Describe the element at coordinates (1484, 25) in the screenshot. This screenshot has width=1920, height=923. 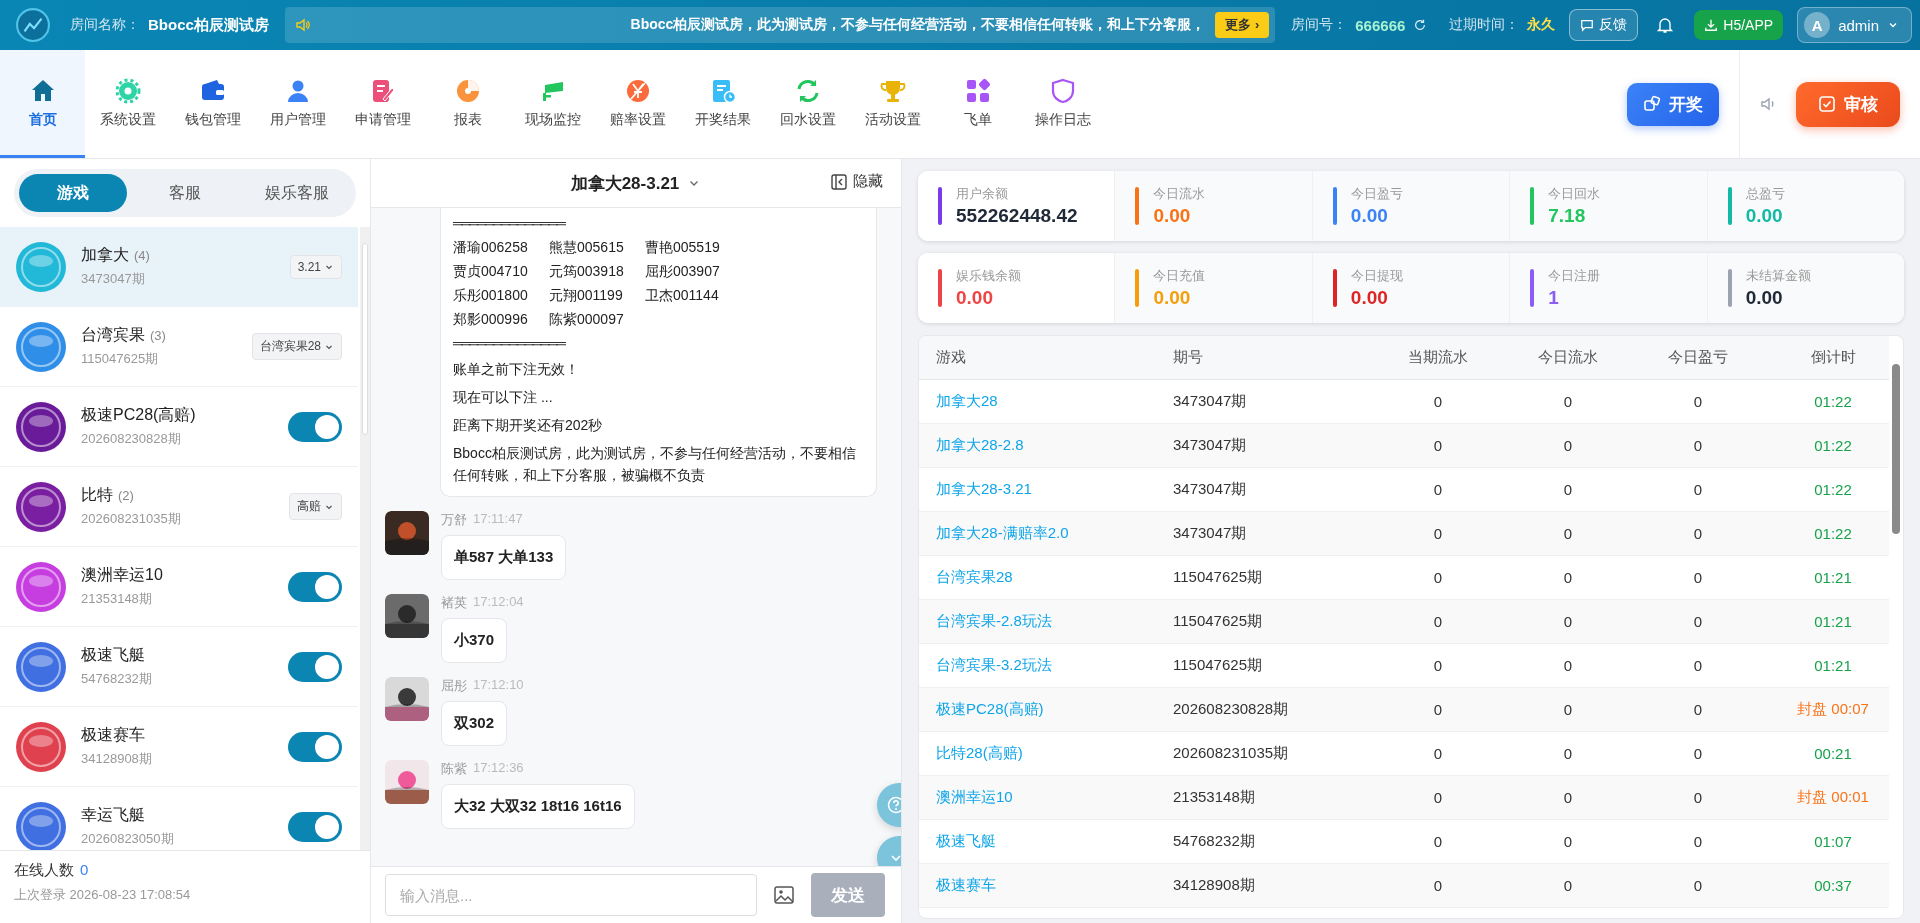
I see `expiry-label: 过期时间：` at that location.